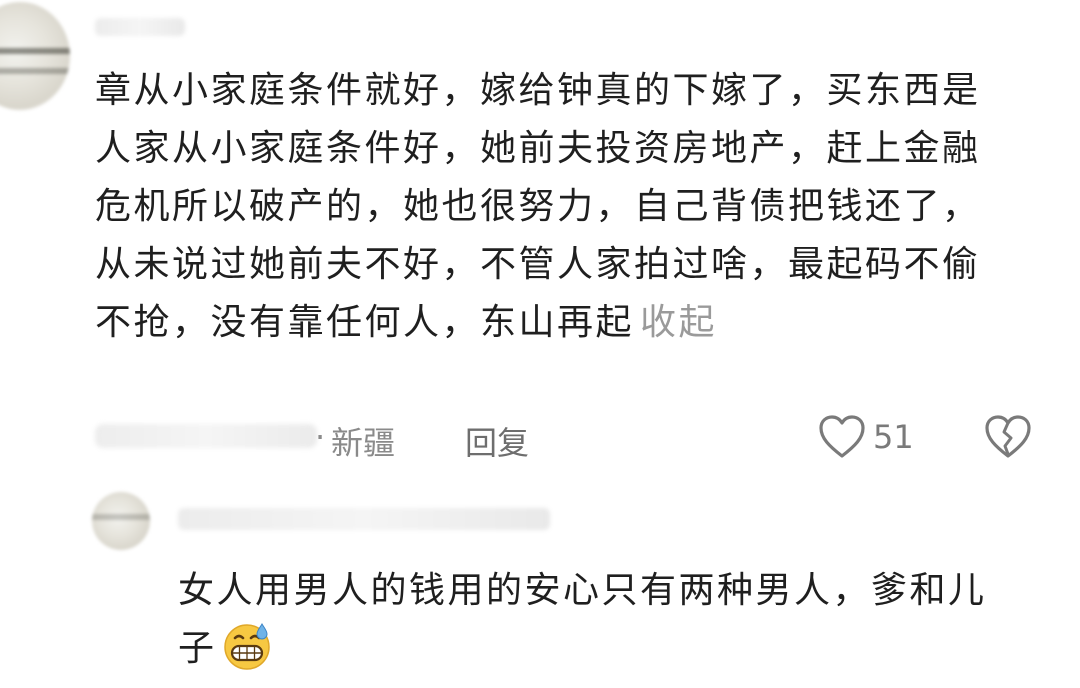 The height and width of the screenshot is (688, 1080). I want to click on comment-date-blurred, so click(206, 436).